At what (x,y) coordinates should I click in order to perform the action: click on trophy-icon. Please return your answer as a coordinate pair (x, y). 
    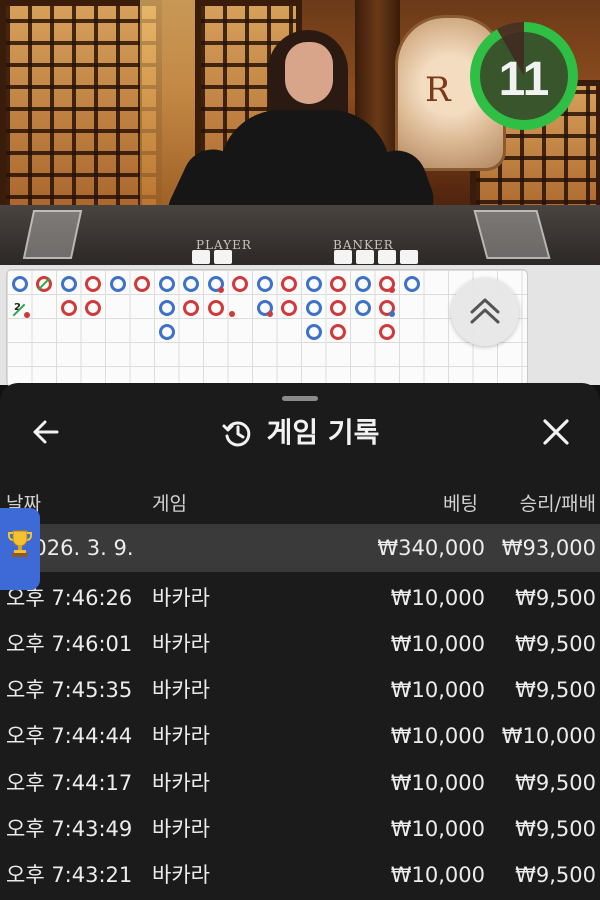
    Looking at the image, I should click on (20, 543).